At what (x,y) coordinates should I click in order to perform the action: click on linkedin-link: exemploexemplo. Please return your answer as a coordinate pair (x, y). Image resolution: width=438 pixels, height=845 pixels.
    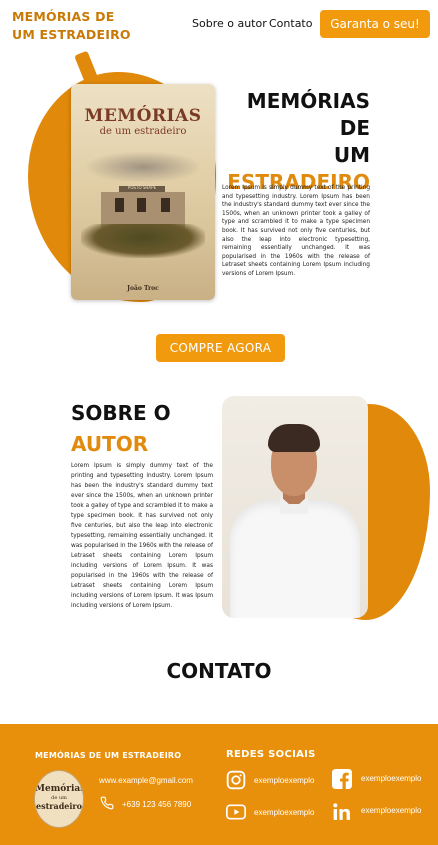
    Looking at the image, I should click on (391, 810).